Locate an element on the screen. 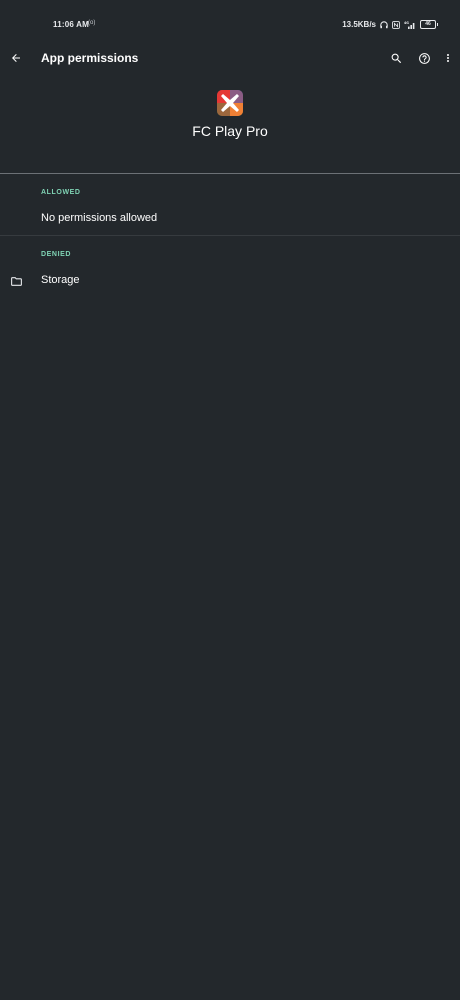 This screenshot has height=1000, width=460. status-right: 13.5KB/s 4G 46 is located at coordinates (390, 24).